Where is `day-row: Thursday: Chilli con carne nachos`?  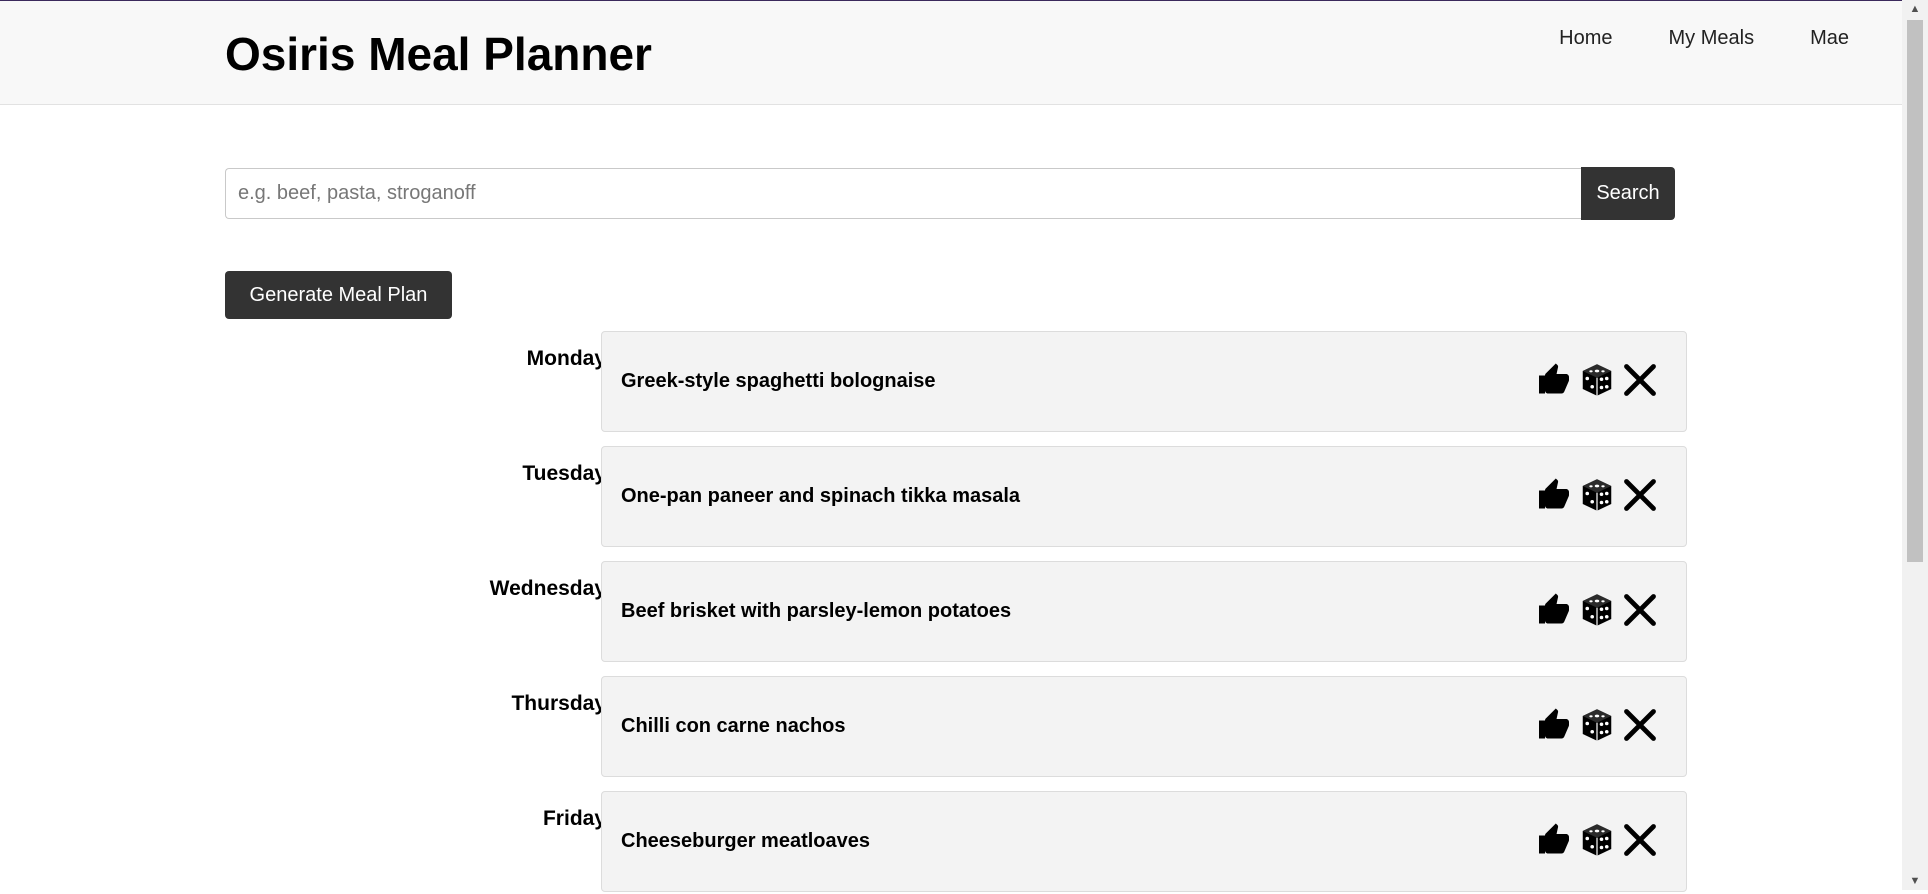 day-row: Thursday: Chilli con carne nachos is located at coordinates (956, 727).